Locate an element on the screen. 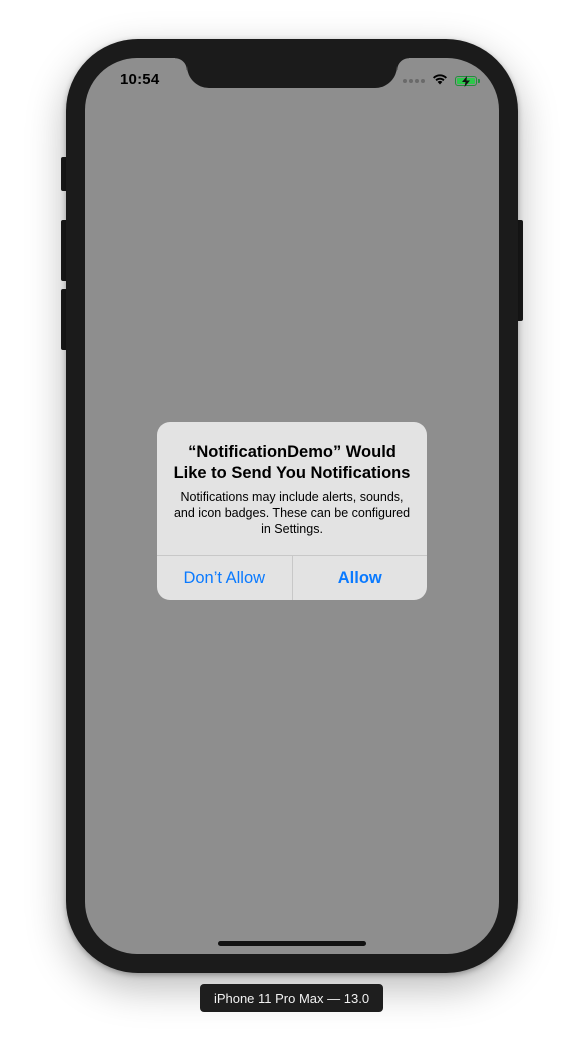 Image resolution: width=584 pixels, height=1048 pixels. home-indicator is located at coordinates (292, 943).